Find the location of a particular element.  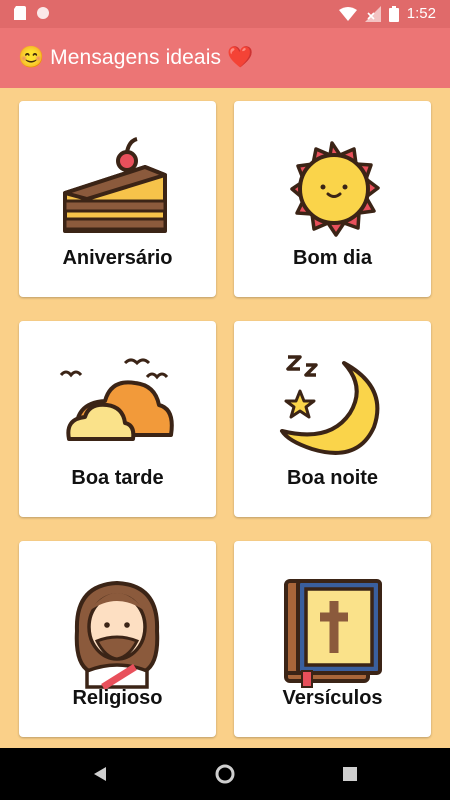

card-religioso: Religioso is located at coordinates (117, 639).